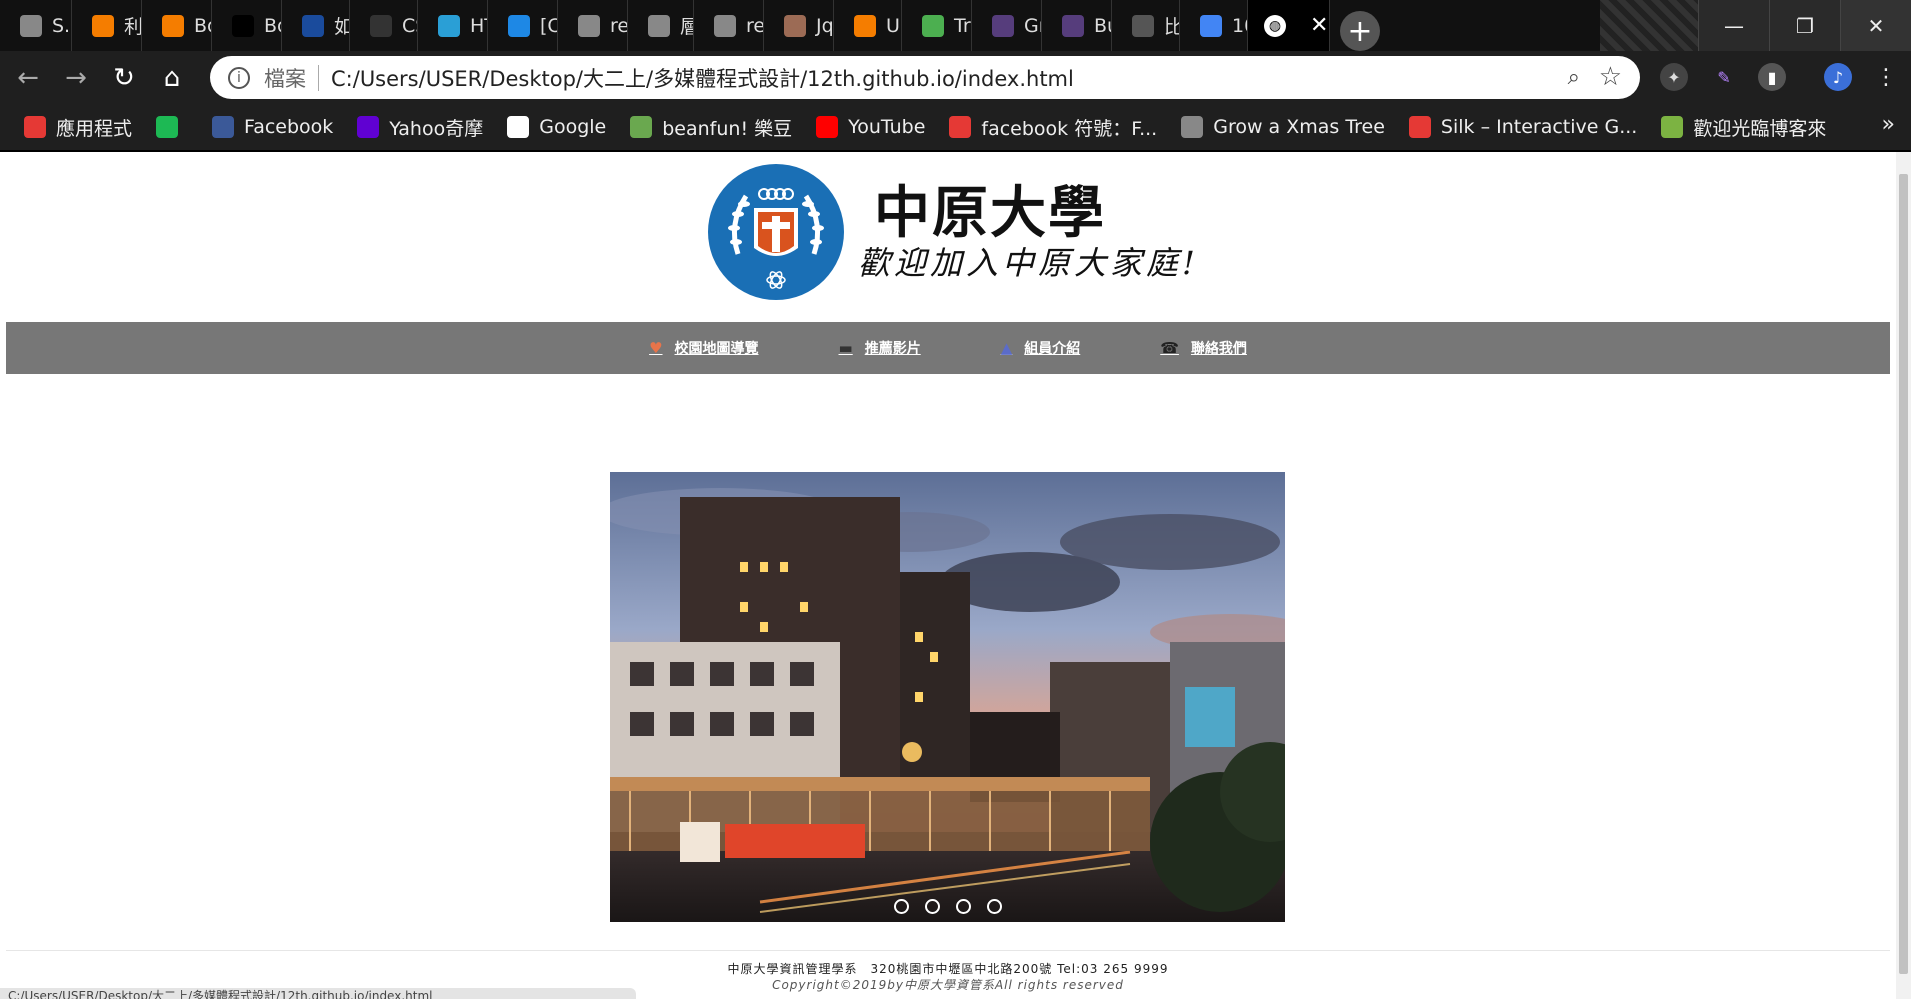 This screenshot has height=999, width=1911. I want to click on menu-icon: ⋮, so click(1886, 77).